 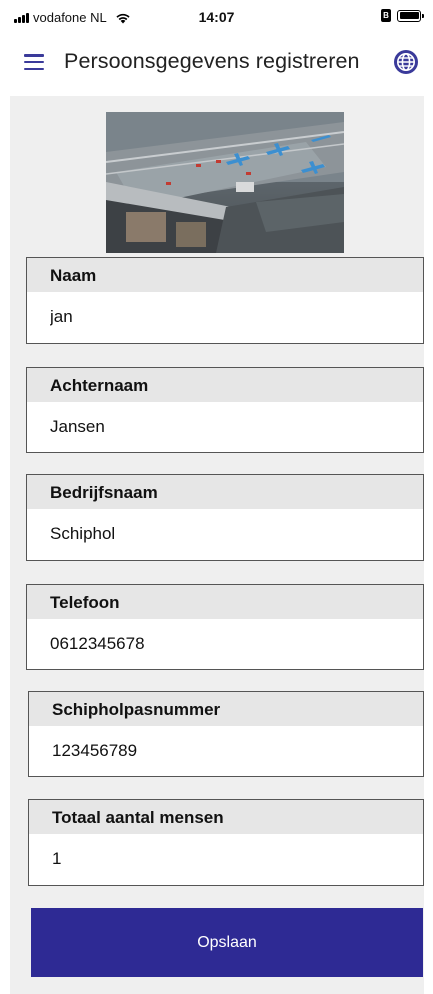 What do you see at coordinates (227, 942) in the screenshot?
I see `save-button: Opslaan` at bounding box center [227, 942].